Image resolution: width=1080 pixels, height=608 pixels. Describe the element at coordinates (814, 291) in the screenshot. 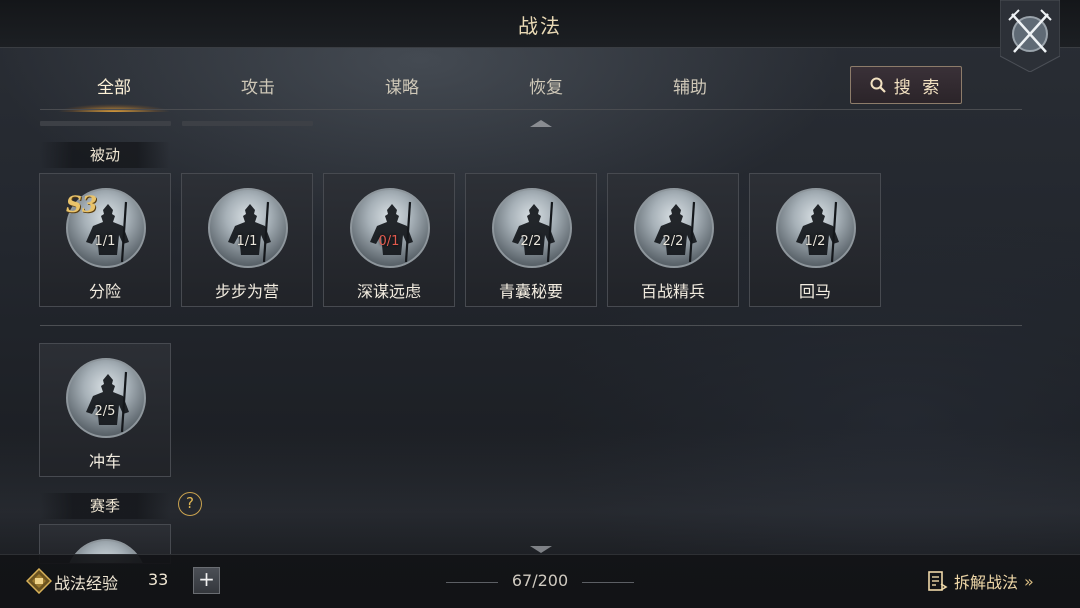

I see `skill-name: 回马` at that location.